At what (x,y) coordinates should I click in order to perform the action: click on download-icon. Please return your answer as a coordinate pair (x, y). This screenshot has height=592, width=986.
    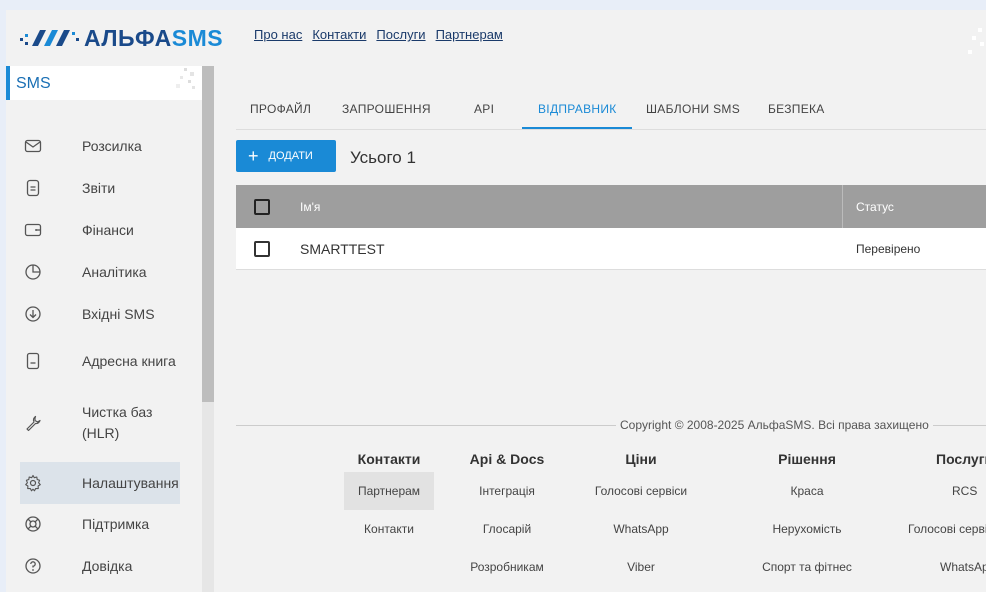
    Looking at the image, I should click on (33, 314).